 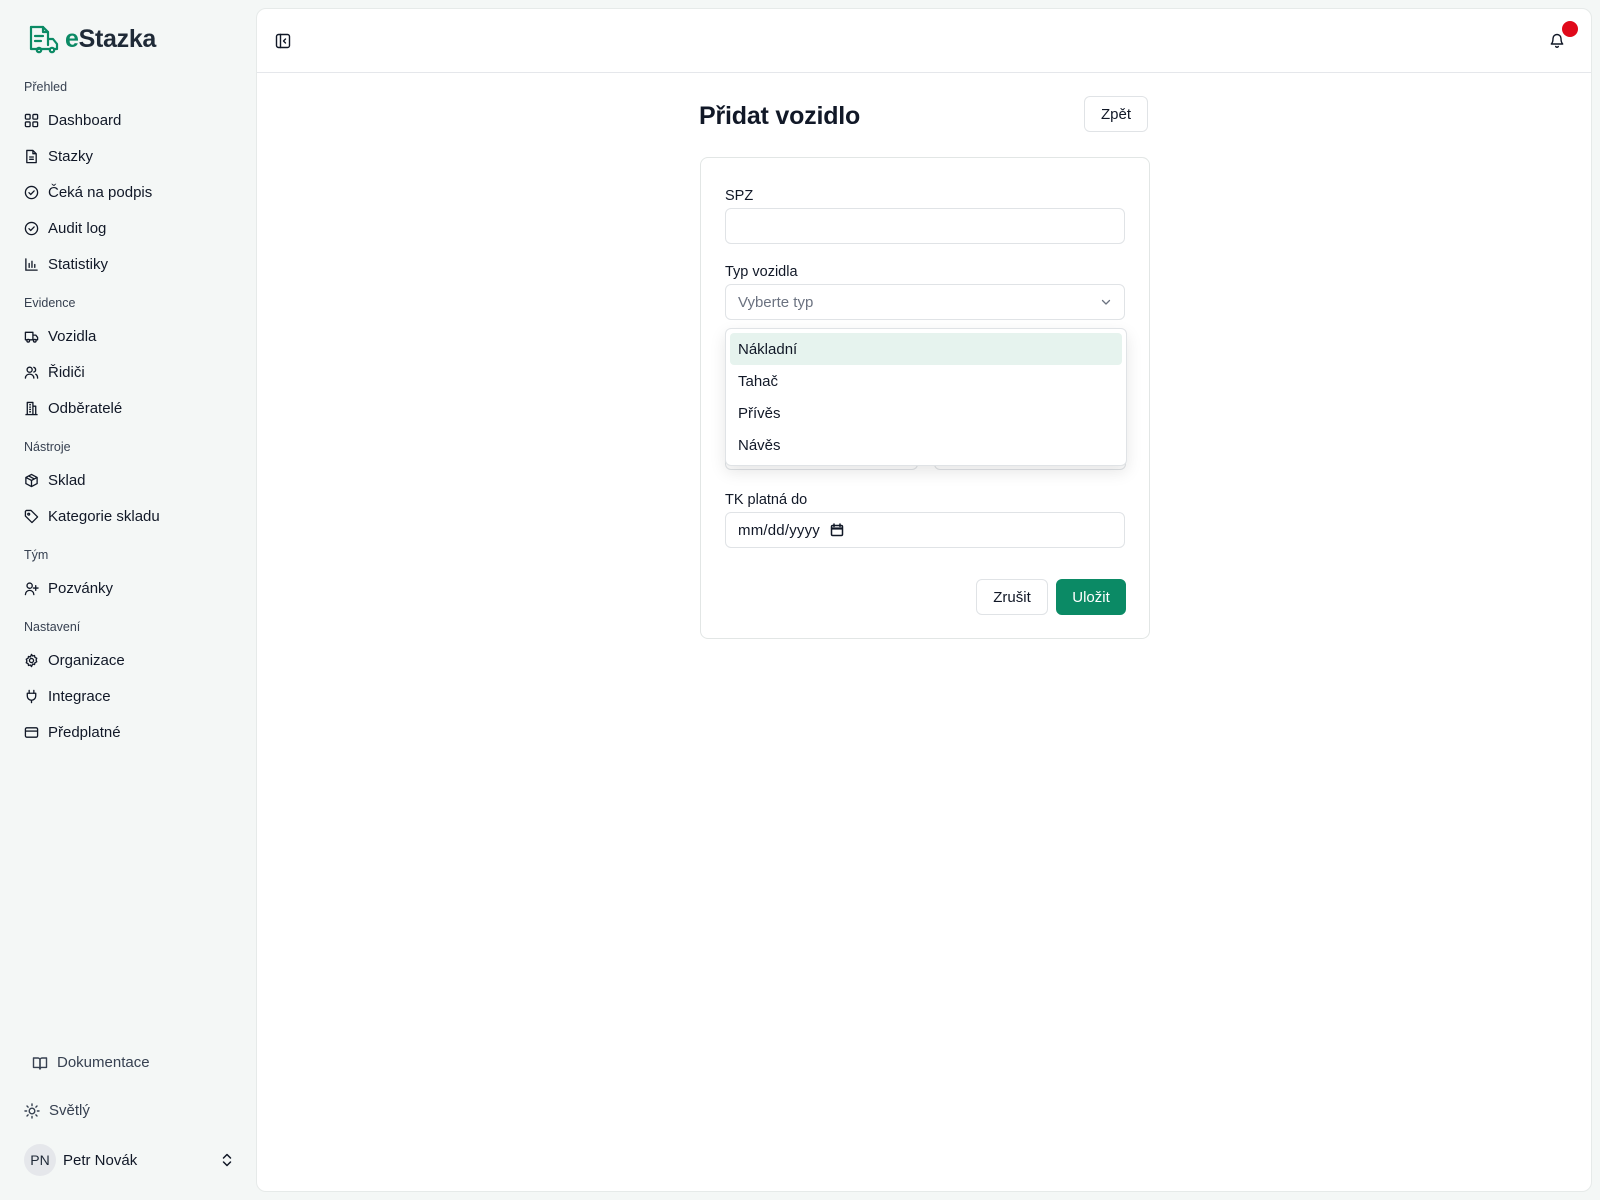 I want to click on documentation-link: Dokumentace, so click(x=91, y=1062).